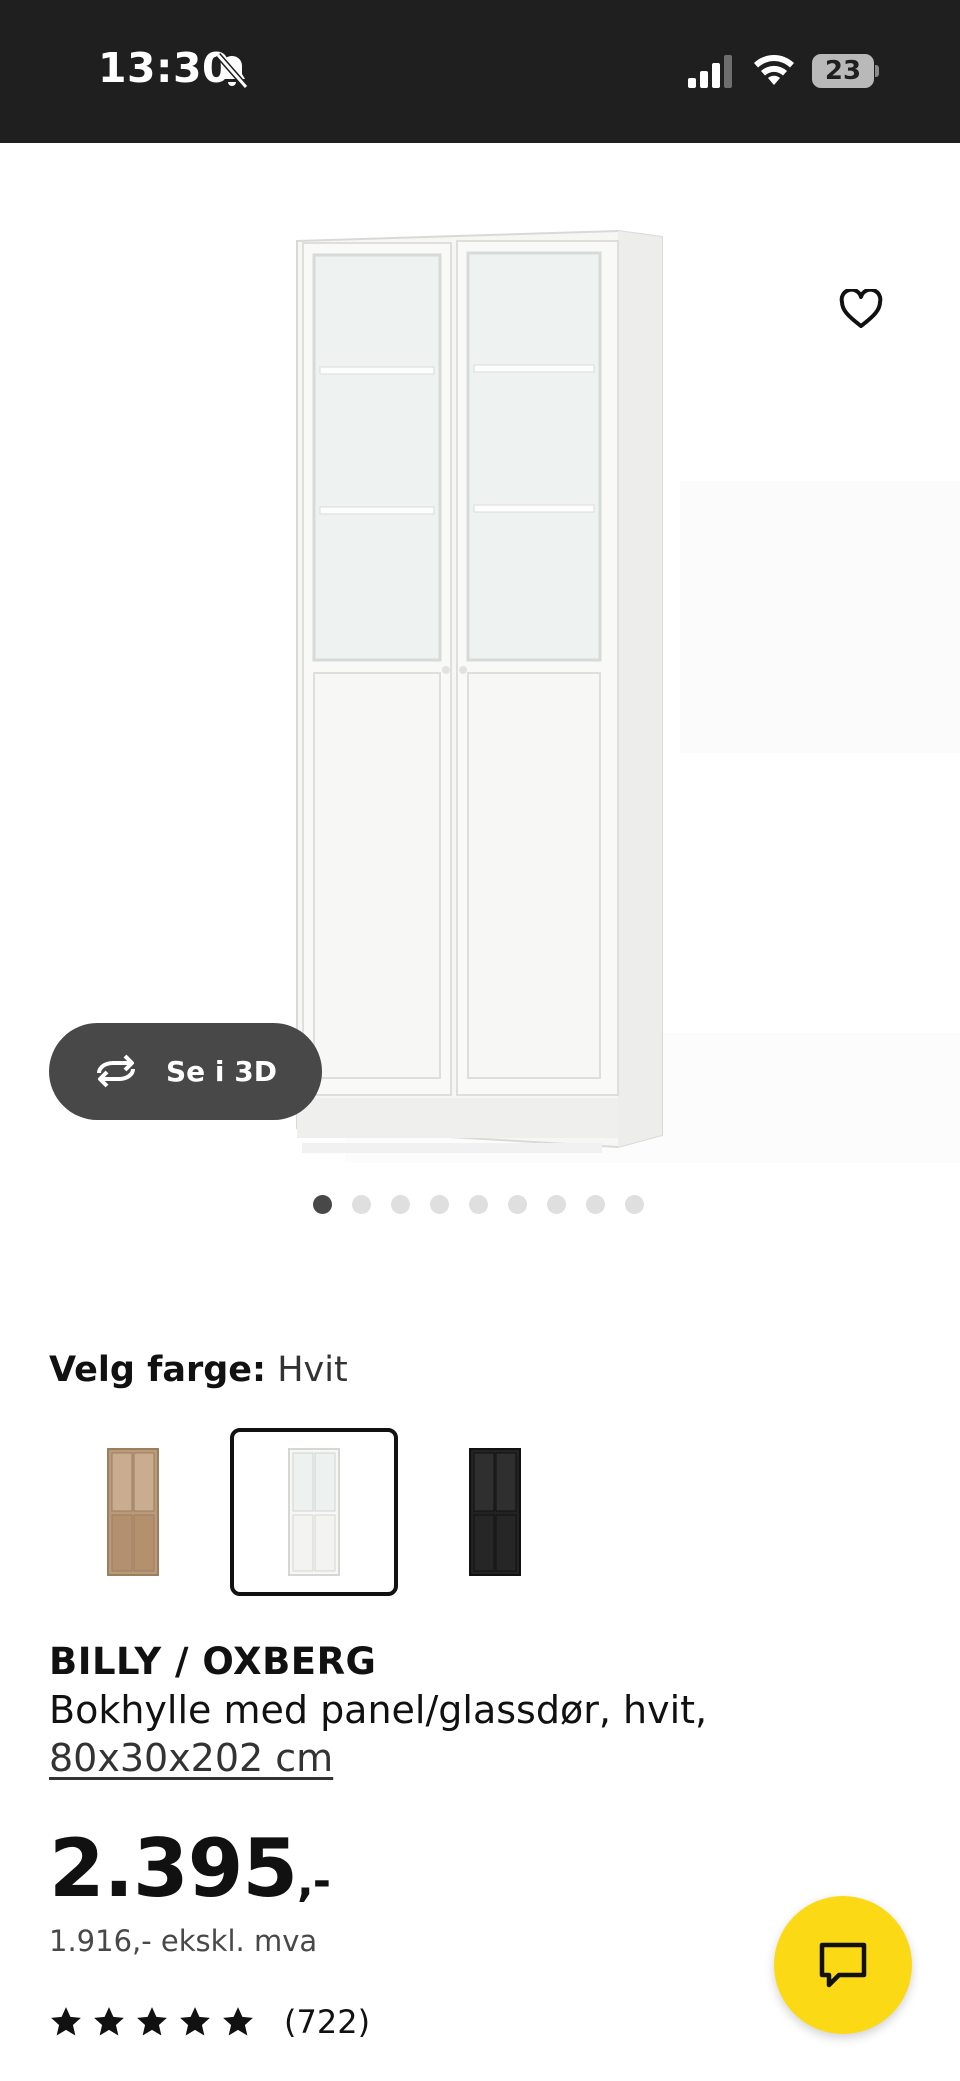 The image size is (960, 2081). What do you see at coordinates (480, 71) in the screenshot?
I see `status-bar: 13:30 23` at bounding box center [480, 71].